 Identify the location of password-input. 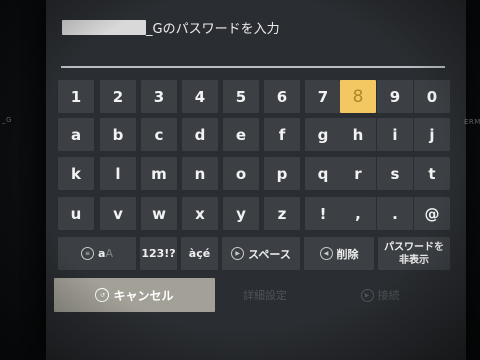
(253, 54).